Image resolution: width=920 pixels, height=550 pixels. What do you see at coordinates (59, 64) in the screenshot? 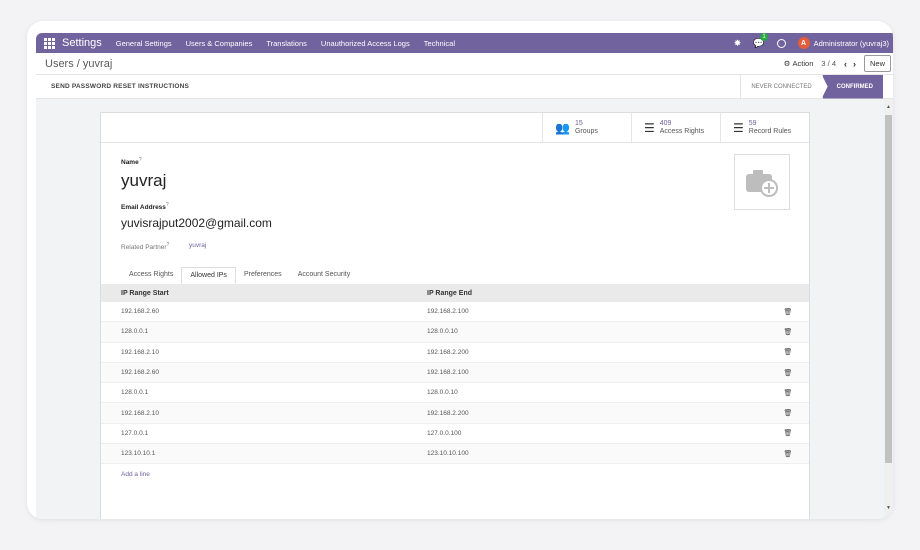
I see `breadcrumb-users-link: Users` at bounding box center [59, 64].